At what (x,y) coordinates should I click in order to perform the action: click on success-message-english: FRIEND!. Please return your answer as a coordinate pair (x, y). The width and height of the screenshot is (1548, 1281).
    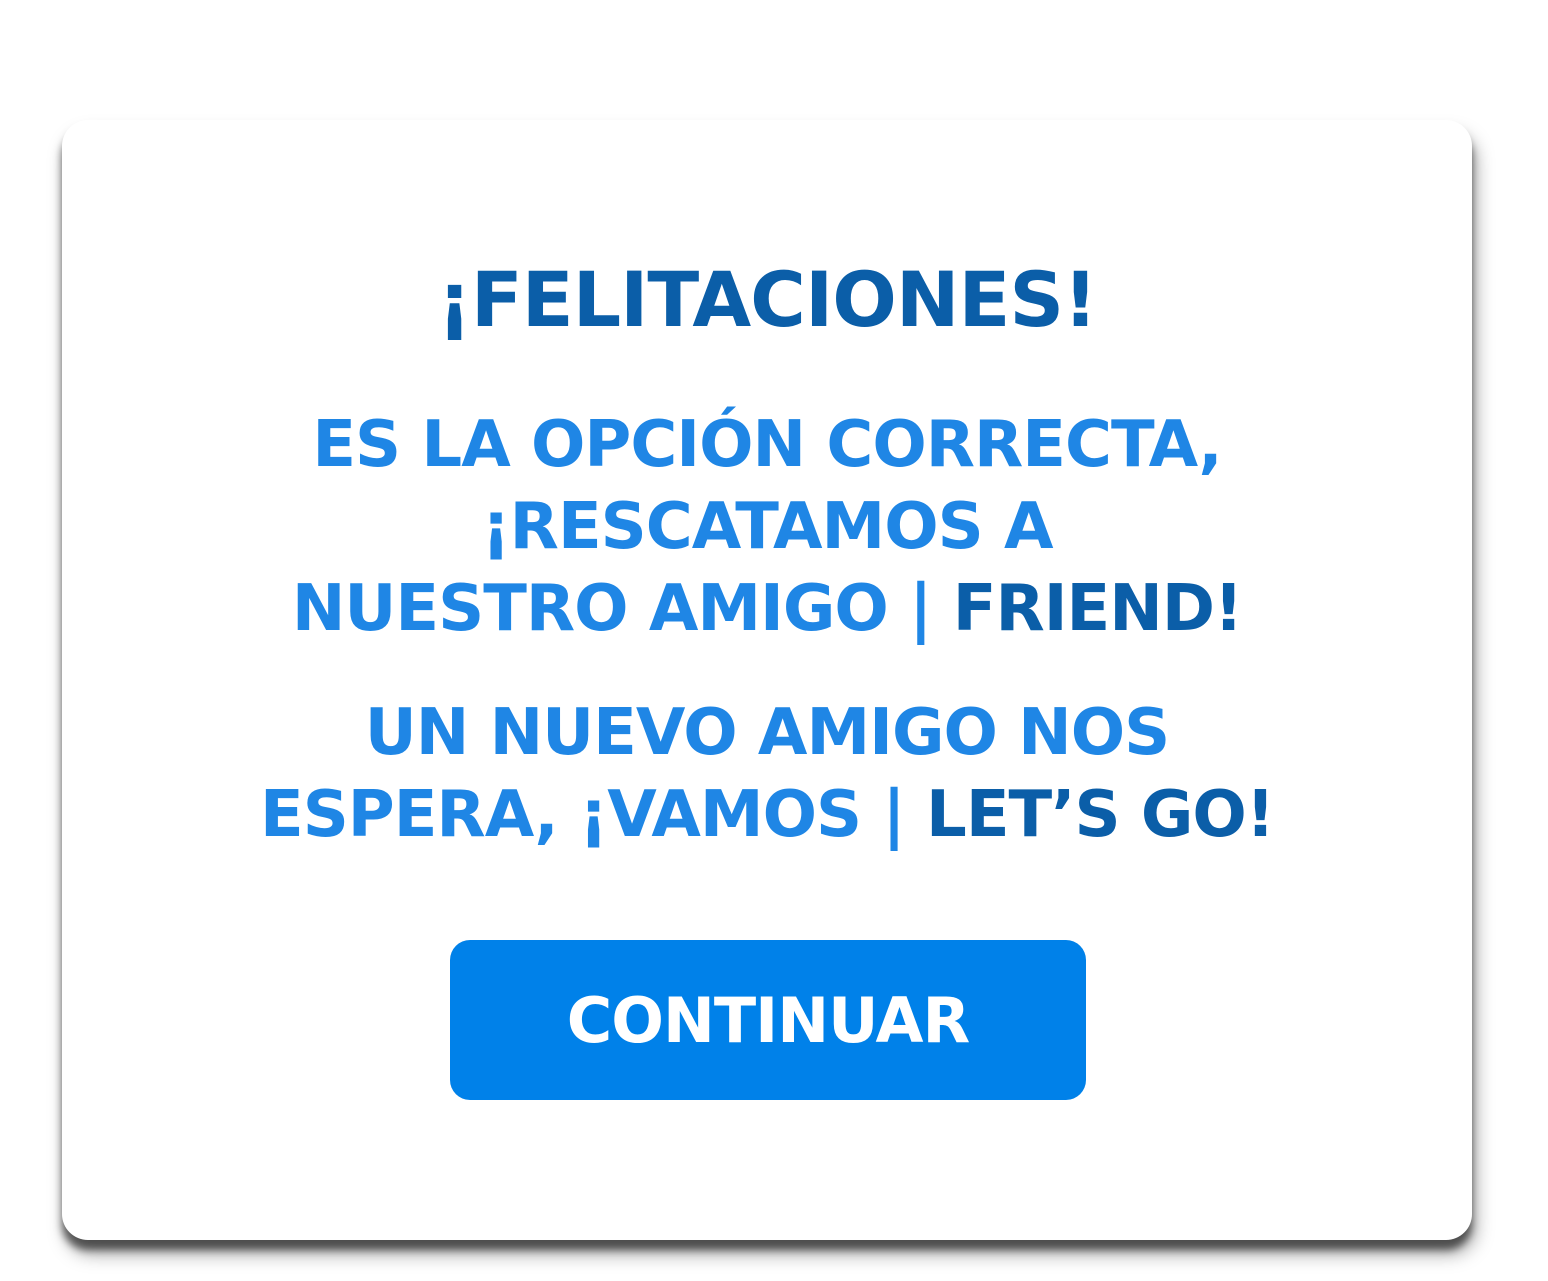
    Looking at the image, I should click on (1097, 609).